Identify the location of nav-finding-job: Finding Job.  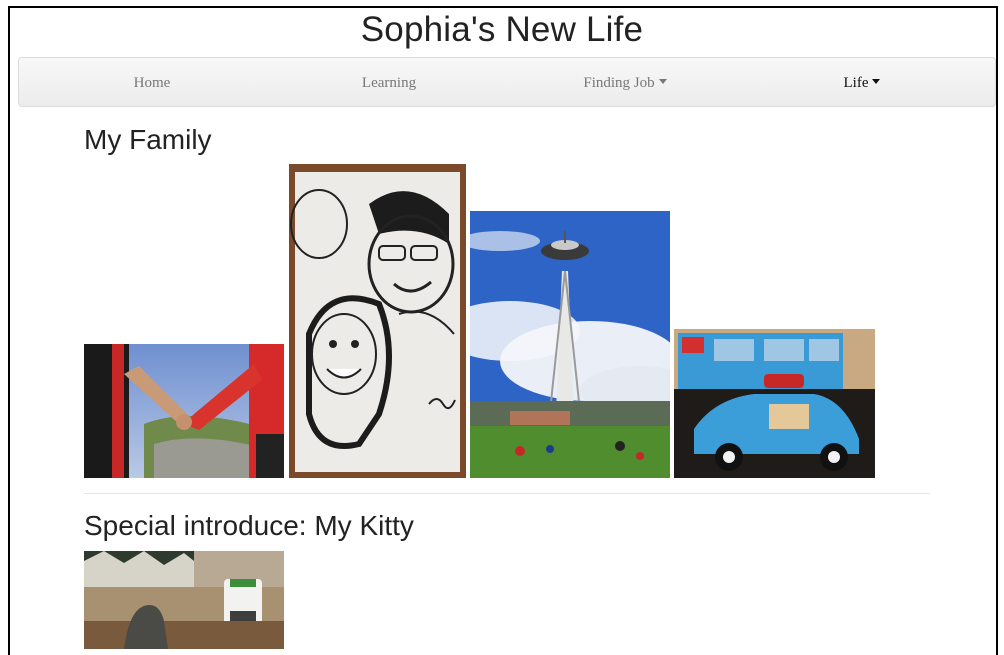
(625, 83).